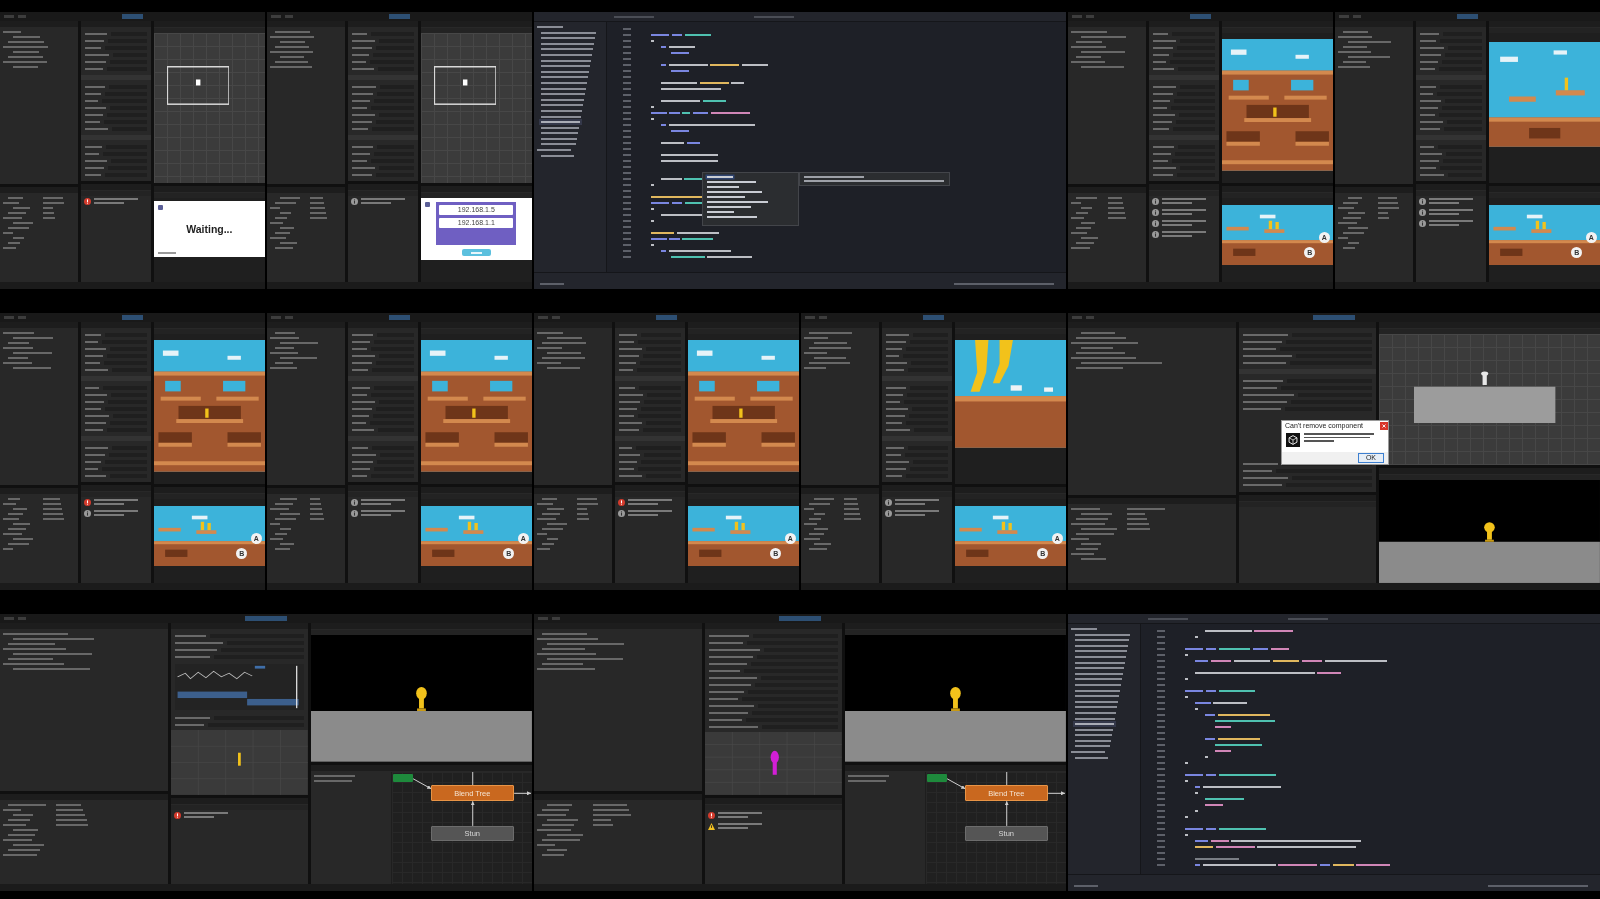 The image size is (1600, 899). I want to click on confirm-button, so click(476, 253).